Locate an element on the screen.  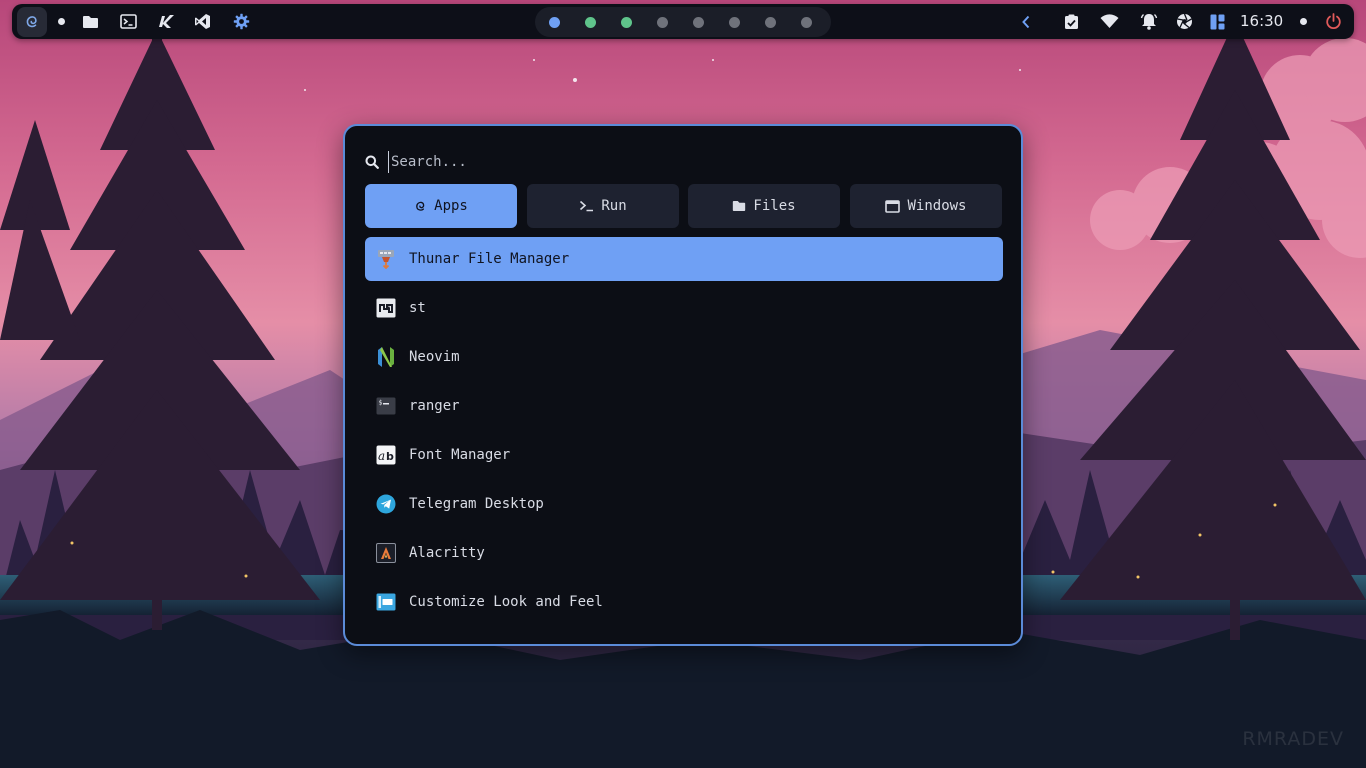
tab-run: Run is located at coordinates (603, 206).